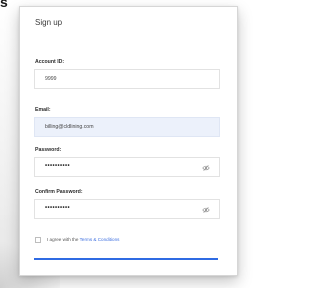 This screenshot has width=320, height=288. What do you see at coordinates (48, 150) in the screenshot?
I see `password-label: Password:` at bounding box center [48, 150].